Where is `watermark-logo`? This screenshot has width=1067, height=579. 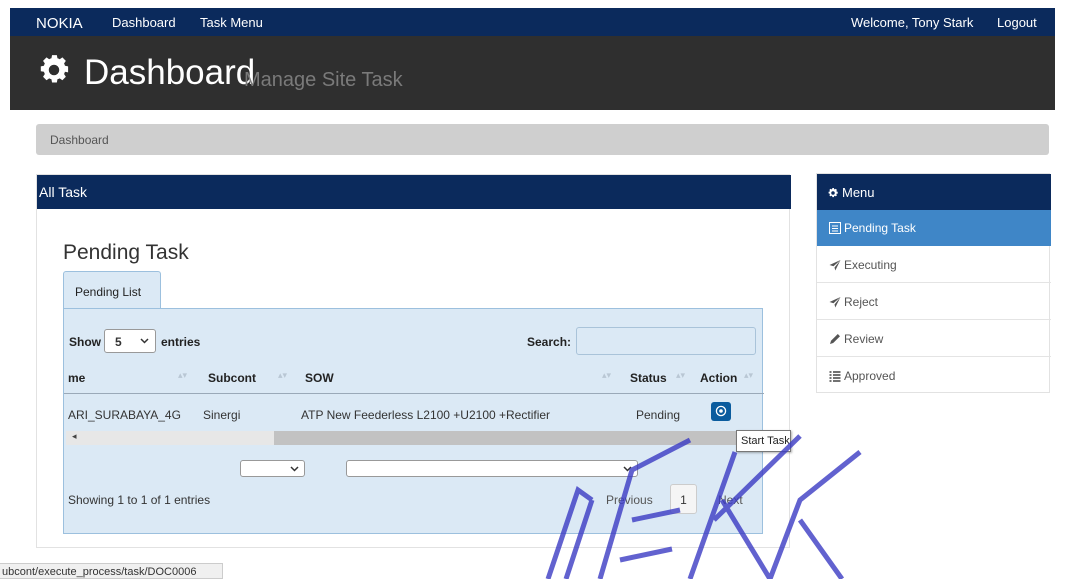
watermark-logo is located at coordinates (703, 506).